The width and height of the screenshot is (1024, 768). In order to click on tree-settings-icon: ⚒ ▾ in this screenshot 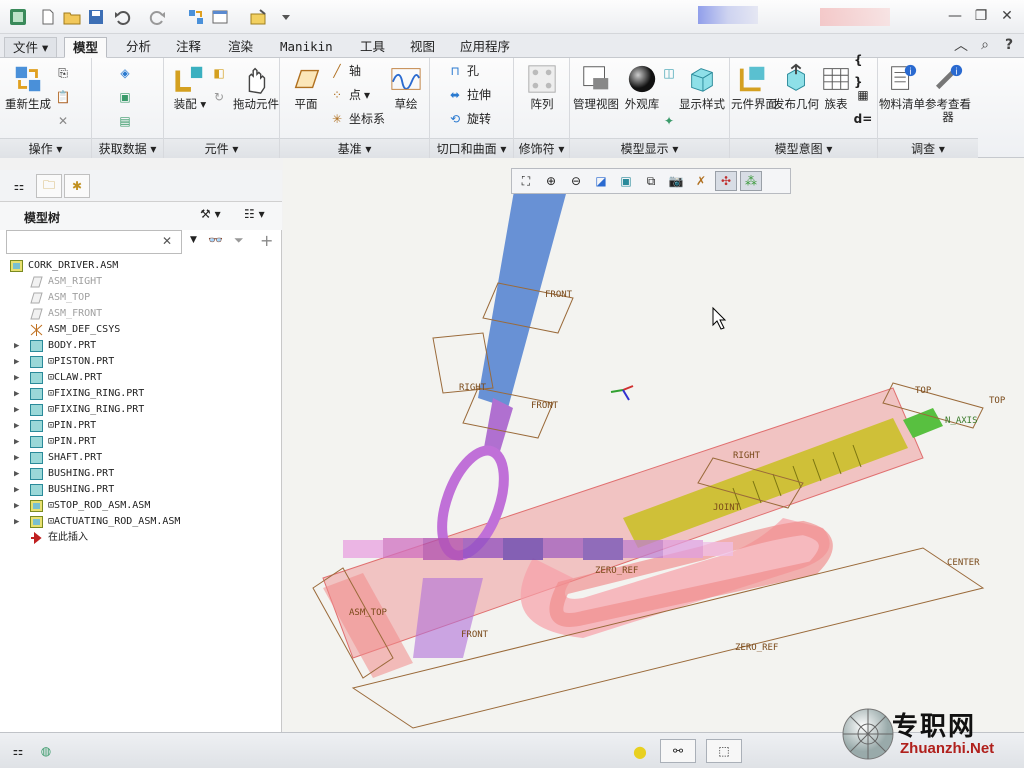, I will do `click(210, 214)`.